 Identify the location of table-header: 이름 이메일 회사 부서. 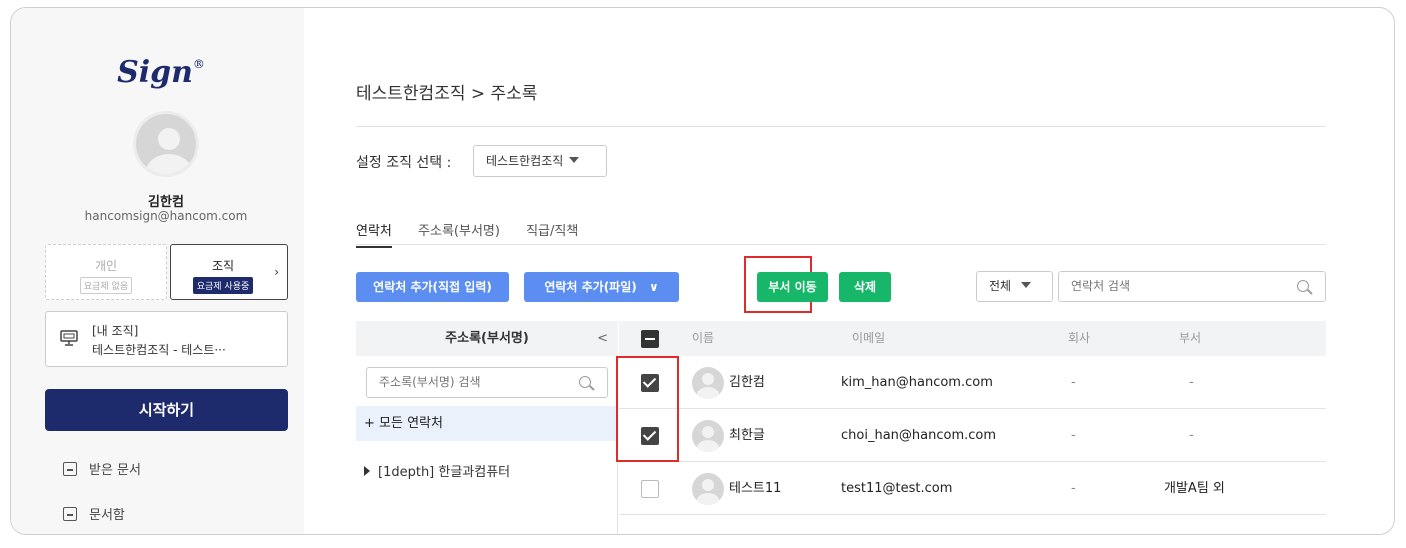
(972, 338).